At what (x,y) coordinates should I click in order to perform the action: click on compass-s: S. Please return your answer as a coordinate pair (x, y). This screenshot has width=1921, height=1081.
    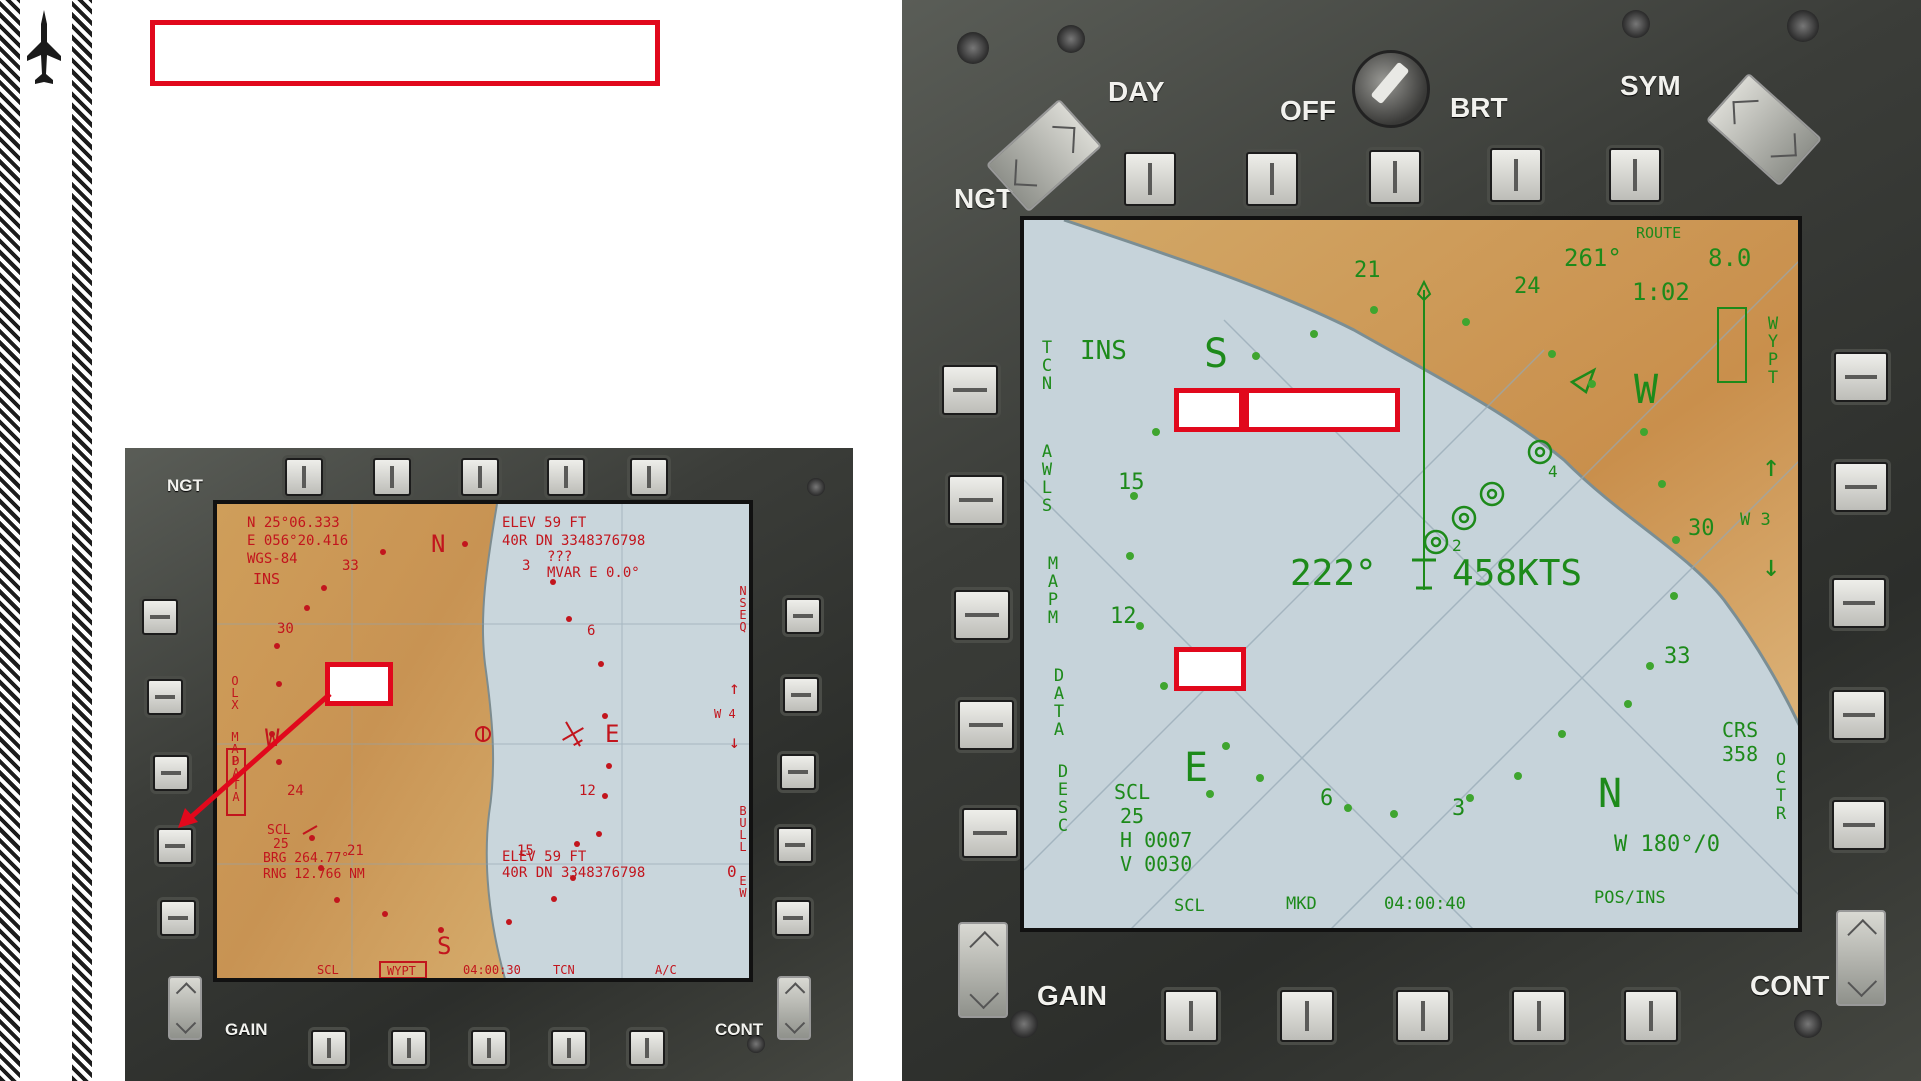
    Looking at the image, I should click on (1216, 354).